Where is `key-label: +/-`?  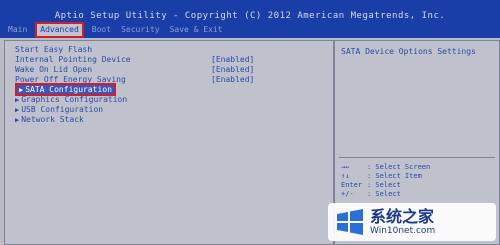
key-label: +/- is located at coordinates (347, 194).